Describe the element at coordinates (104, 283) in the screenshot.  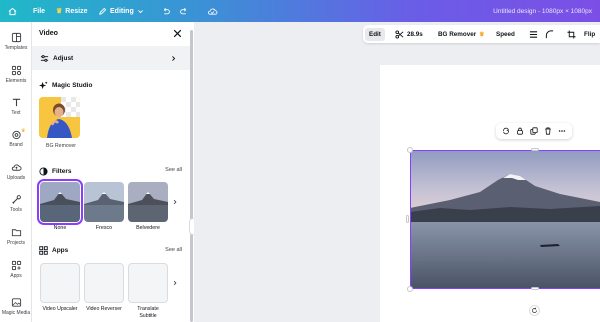
I see `app-video-reverser` at that location.